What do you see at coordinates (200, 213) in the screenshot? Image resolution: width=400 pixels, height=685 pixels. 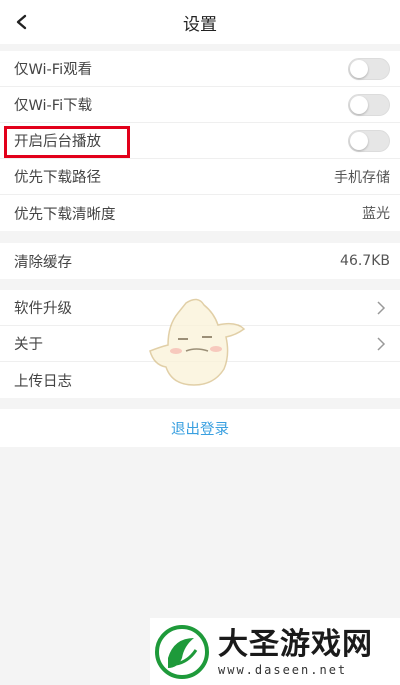 I see `setting-download-quality: 优先下载清晰度 蓝光` at bounding box center [200, 213].